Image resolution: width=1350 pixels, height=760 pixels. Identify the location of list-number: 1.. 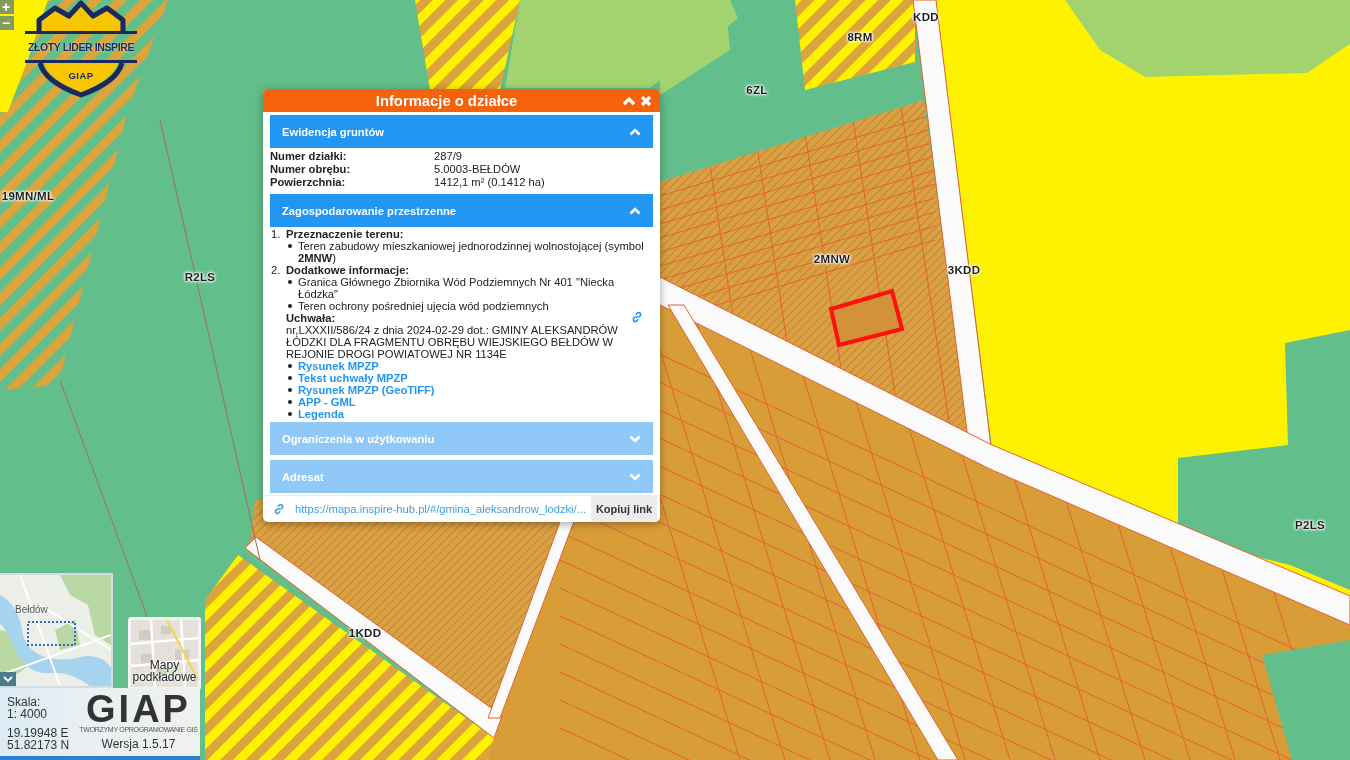
(276, 235).